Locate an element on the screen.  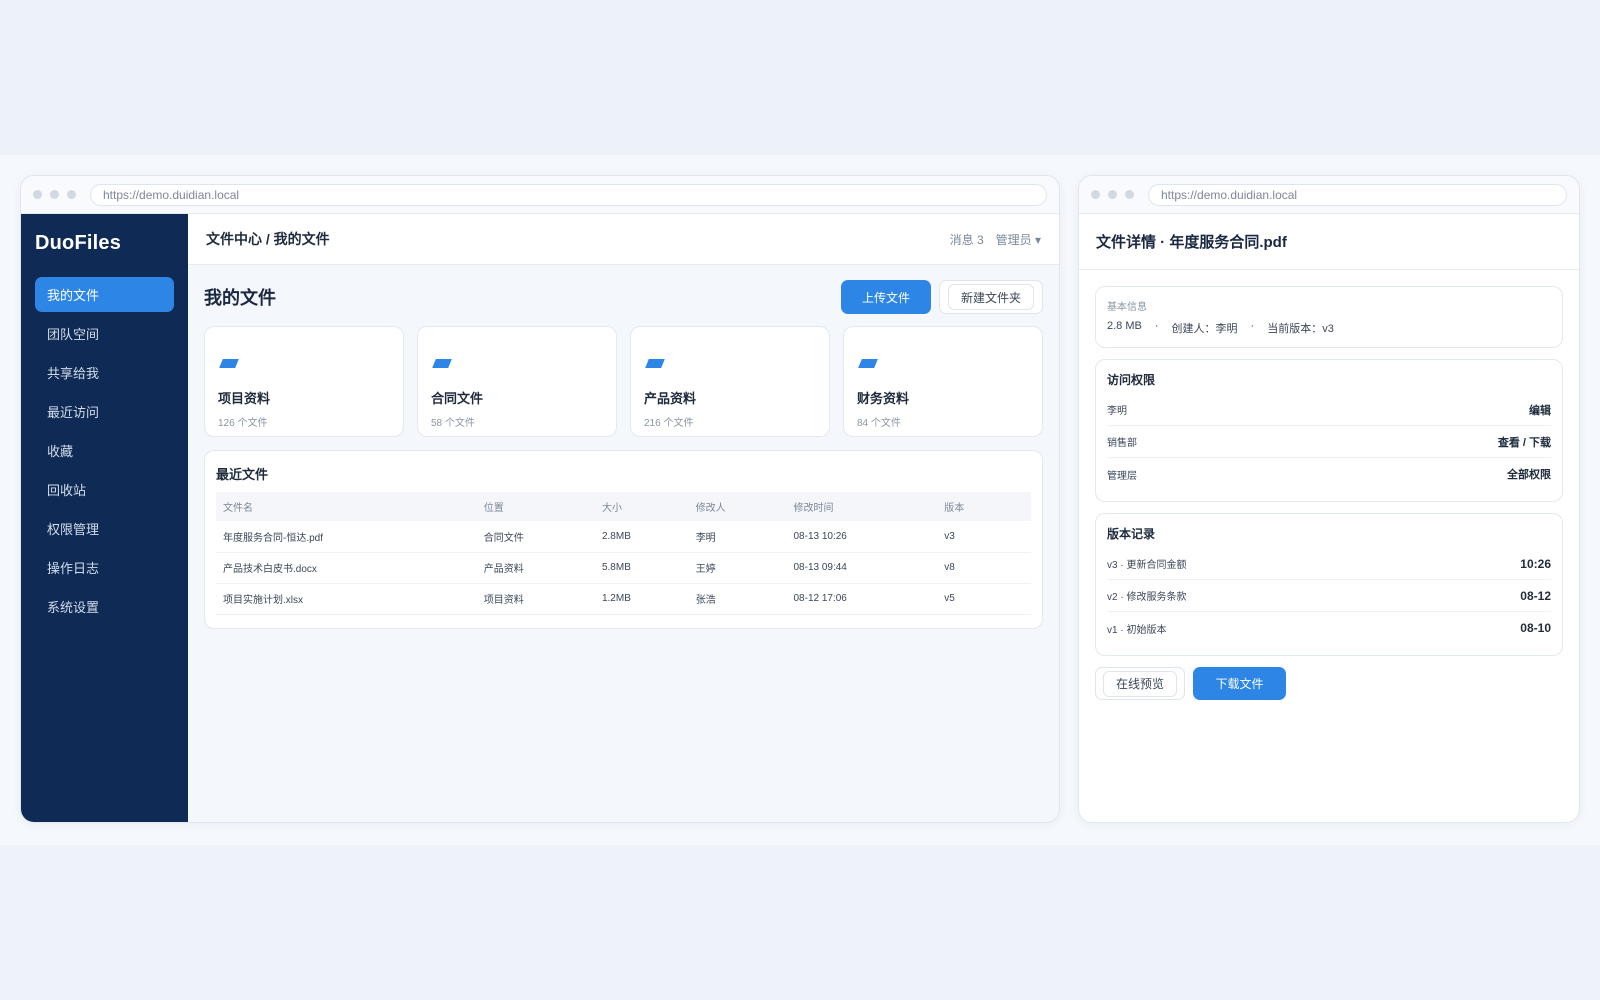
table-header-row: 文件名 位置 大小 修改人 修改时间 版本 is located at coordinates (623, 506).